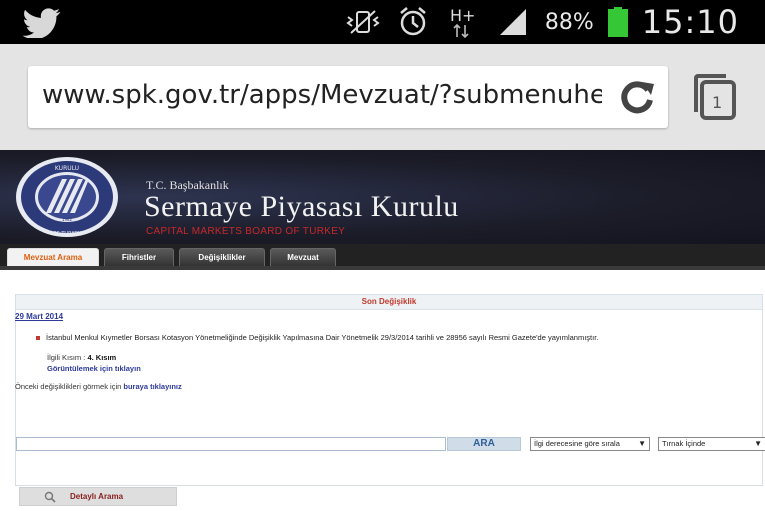 The image size is (765, 511). Describe the element at coordinates (303, 257) in the screenshot. I see `tab-mevzuat: Mevzuat` at that location.